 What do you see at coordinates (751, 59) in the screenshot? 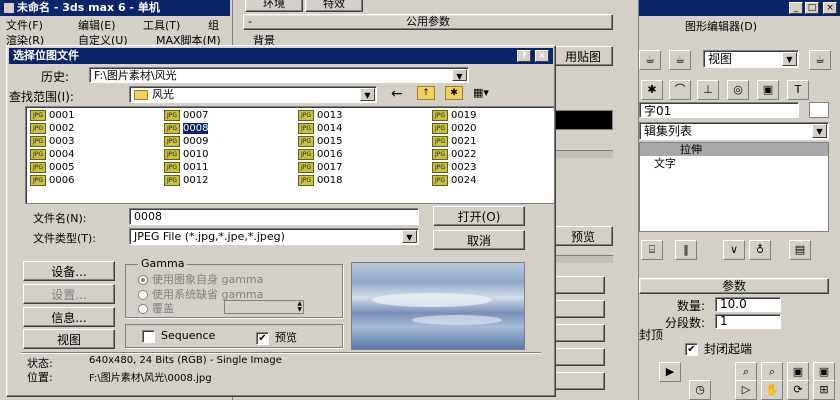
I see `view-select: 视图 ▼` at bounding box center [751, 59].